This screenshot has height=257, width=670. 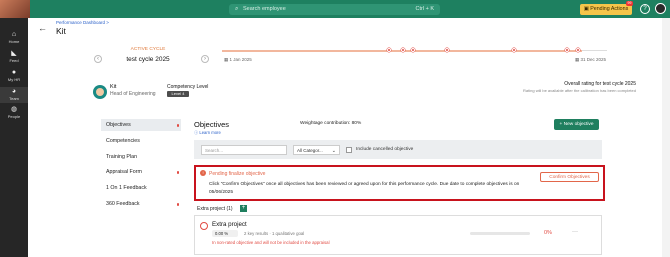 What do you see at coordinates (237, 9) in the screenshot?
I see `search-icon: ⌕` at bounding box center [237, 9].